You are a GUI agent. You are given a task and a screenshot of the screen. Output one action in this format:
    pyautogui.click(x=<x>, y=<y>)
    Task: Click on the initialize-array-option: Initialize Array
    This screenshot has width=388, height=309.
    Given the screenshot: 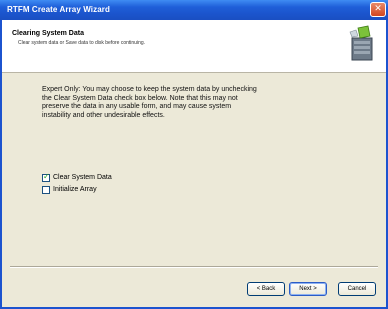 What is the action you would take?
    pyautogui.click(x=69, y=189)
    